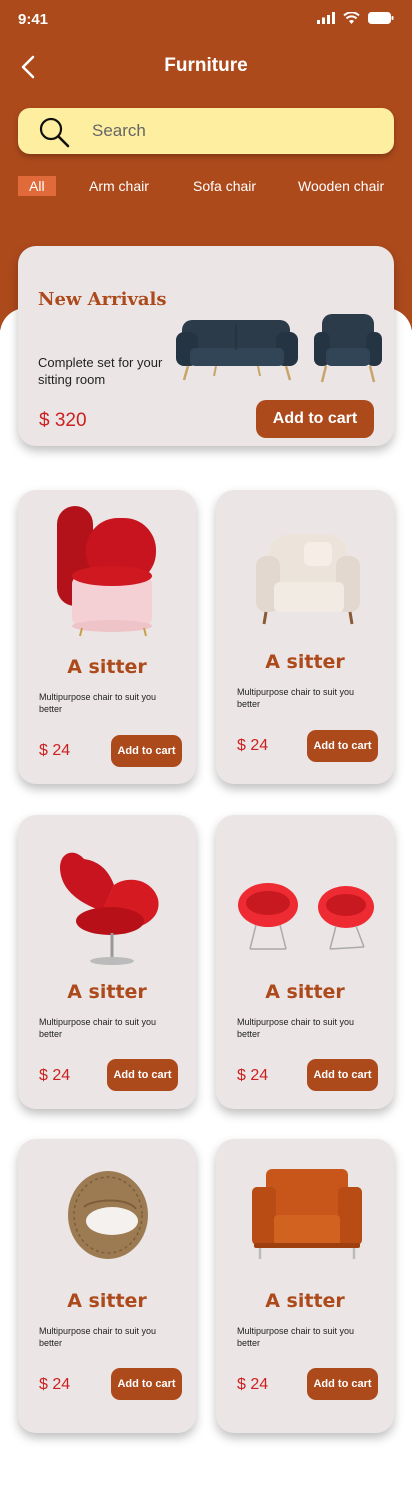 The height and width of the screenshot is (1502, 412). I want to click on orange-armchair-image, so click(307, 1214).